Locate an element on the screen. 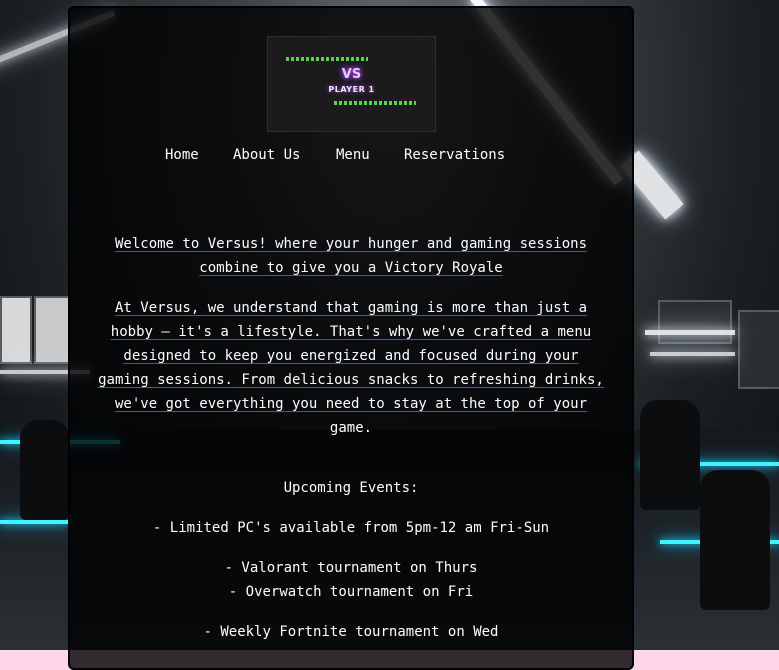 The height and width of the screenshot is (670, 779). event-item: - Overwatch tournament on Fri is located at coordinates (351, 592).